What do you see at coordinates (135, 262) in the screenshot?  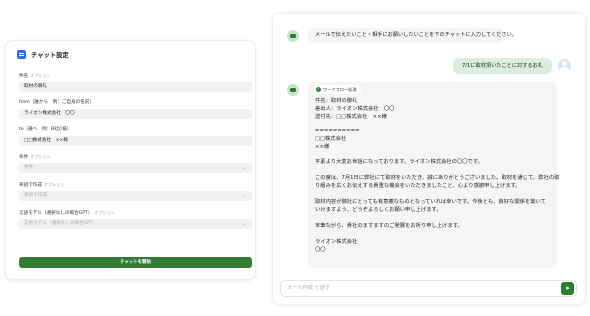 I see `start-chat-button: チャットを開始` at bounding box center [135, 262].